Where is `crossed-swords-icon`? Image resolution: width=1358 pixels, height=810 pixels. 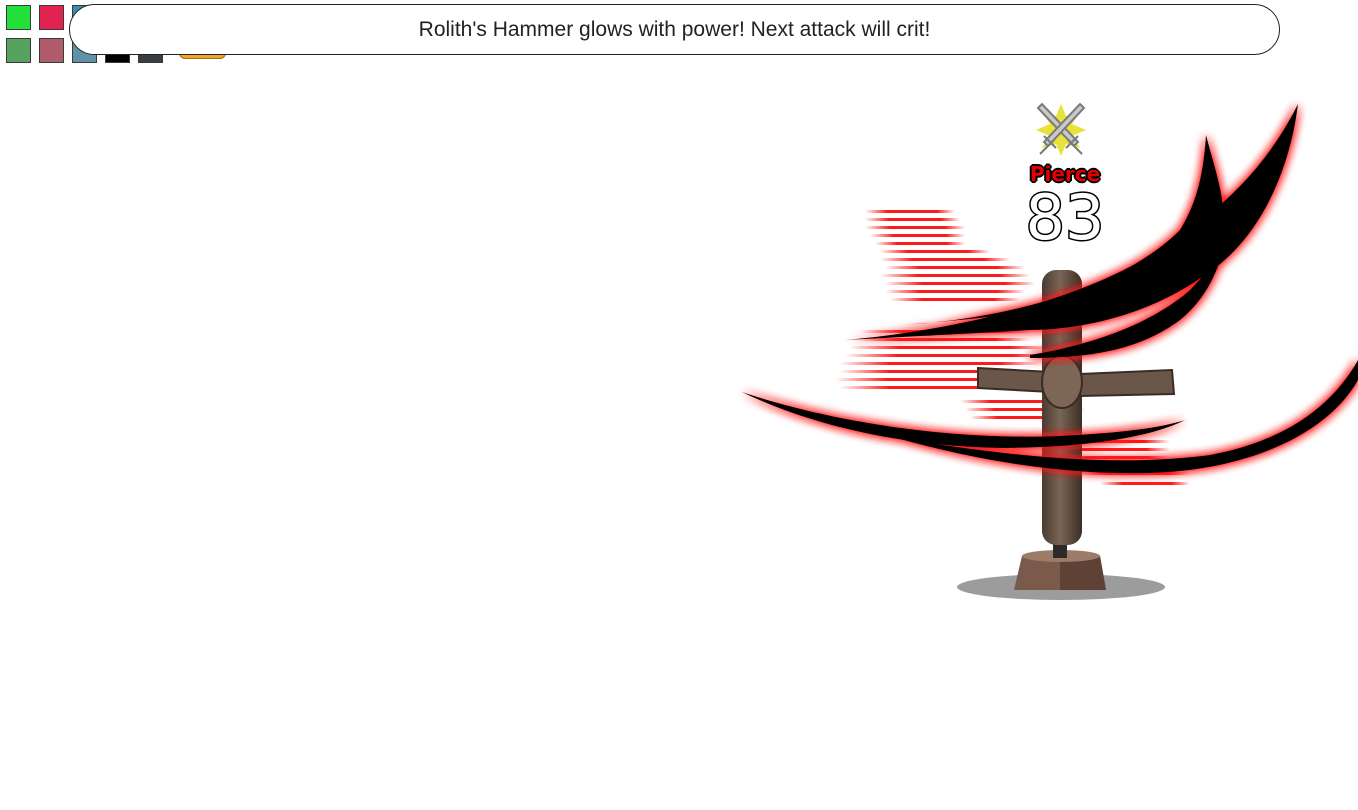
crossed-swords-icon is located at coordinates (1061, 129).